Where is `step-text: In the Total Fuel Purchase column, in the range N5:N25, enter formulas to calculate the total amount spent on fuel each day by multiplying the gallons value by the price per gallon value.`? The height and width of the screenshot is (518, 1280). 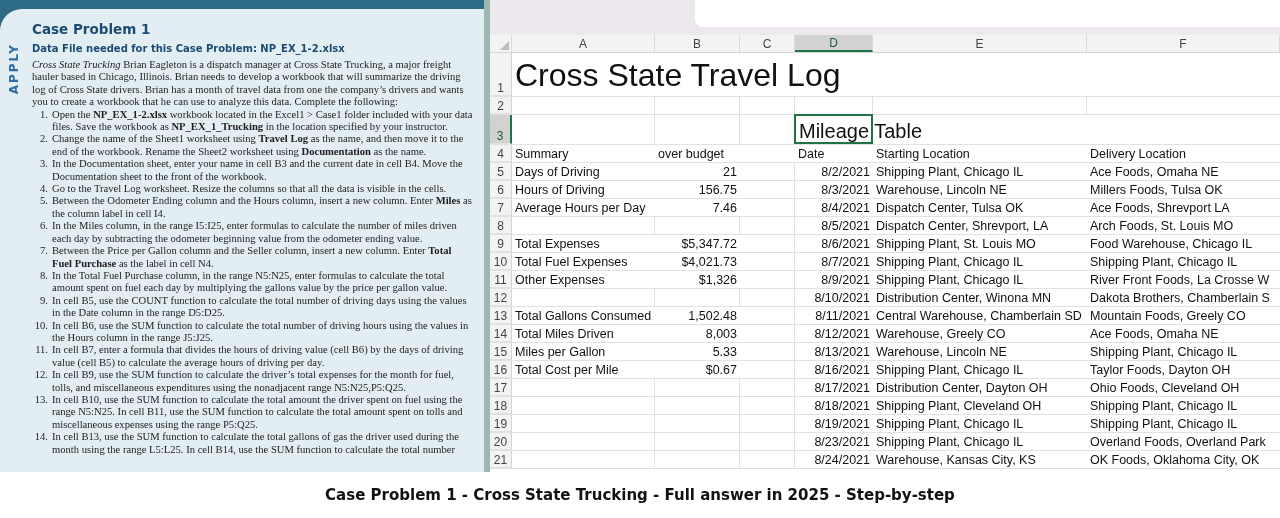
step-text: In the Total Fuel Purchase column, in the range N5:N25, enter formulas to calculate the total amount spent on fuel each day by multiplying the gallons value by the price per gallon value. is located at coordinates (250, 282).